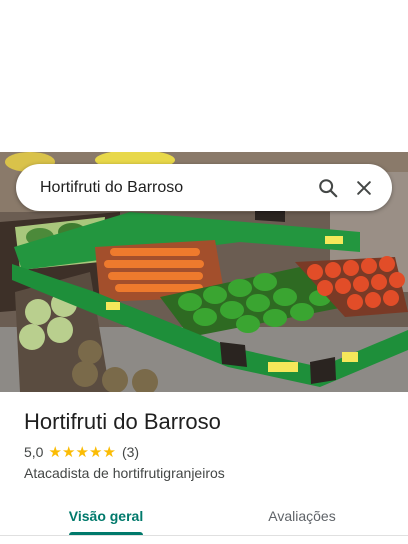 This screenshot has width=408, height=544. What do you see at coordinates (204, 520) in the screenshot?
I see `tab-bar: Visão geral Avaliações` at bounding box center [204, 520].